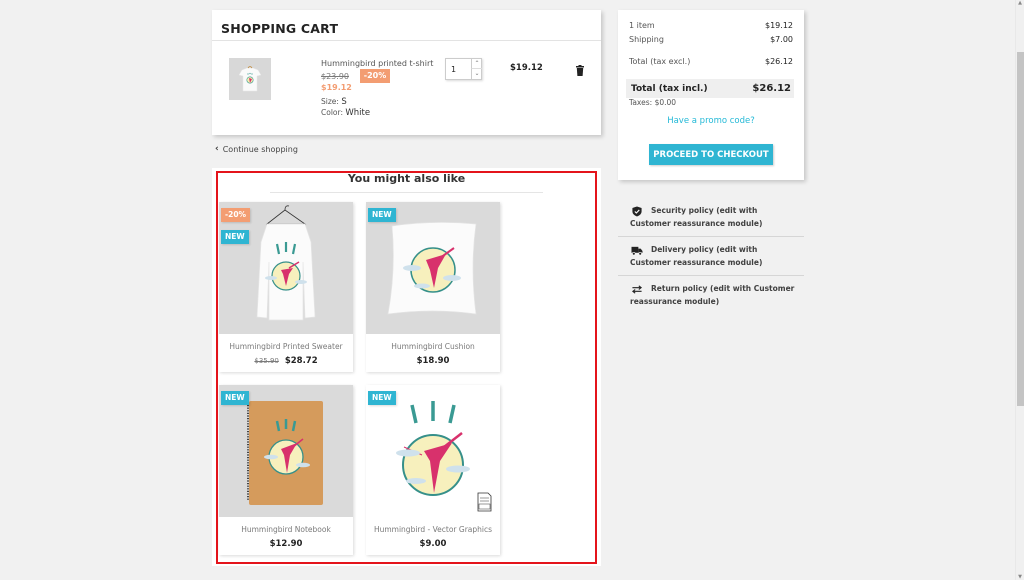  Describe the element at coordinates (637, 251) in the screenshot. I see `truck-icon` at that location.